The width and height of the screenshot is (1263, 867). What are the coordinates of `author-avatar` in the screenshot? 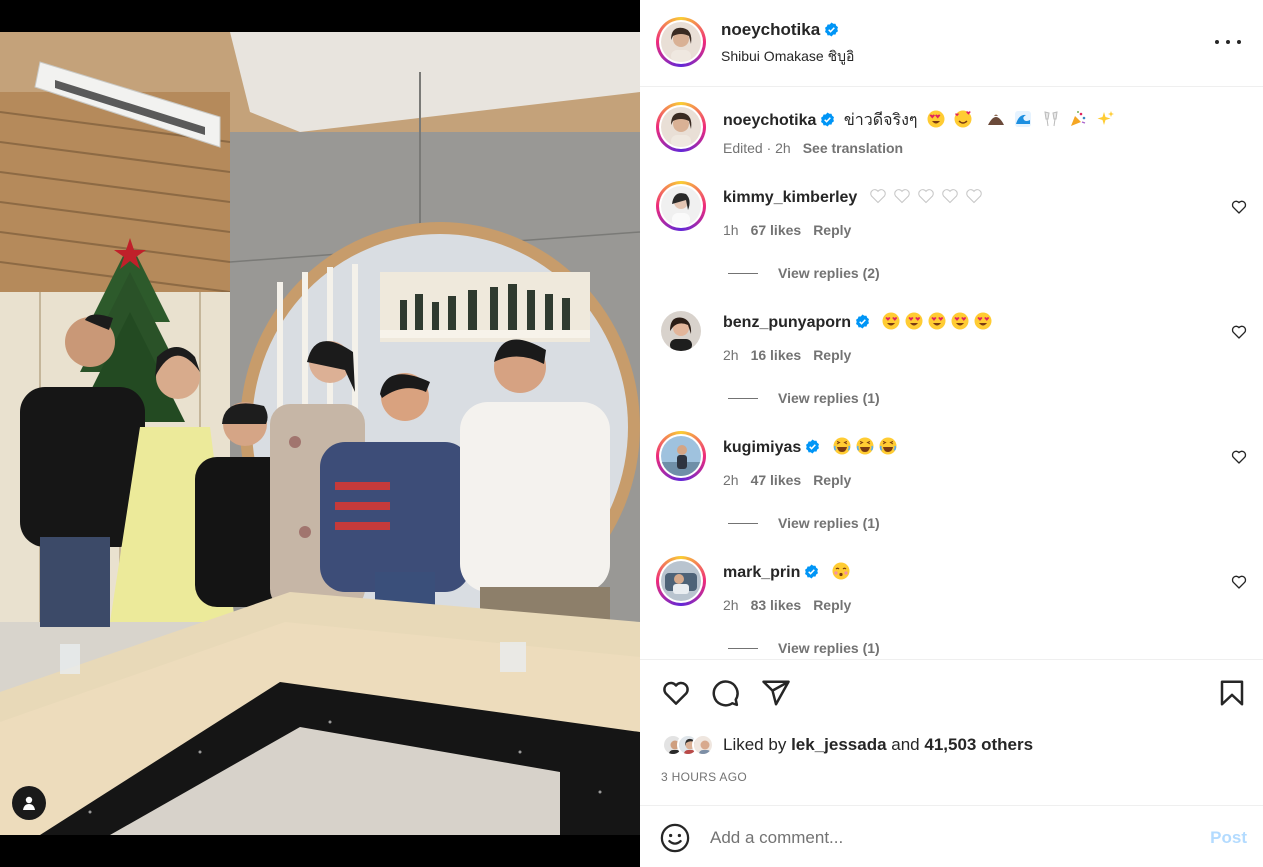 It's located at (681, 42).